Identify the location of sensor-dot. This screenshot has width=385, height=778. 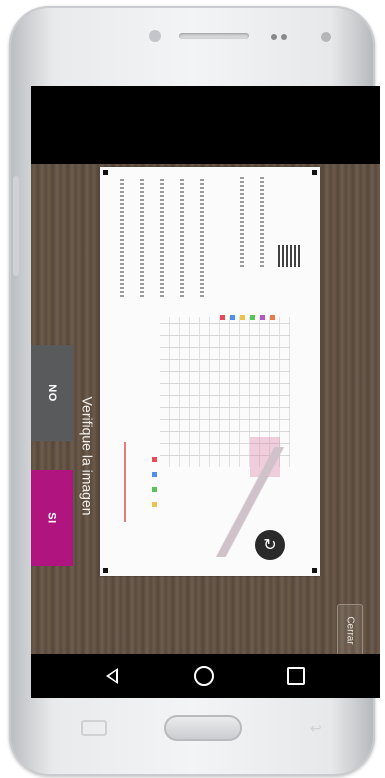
(326, 37).